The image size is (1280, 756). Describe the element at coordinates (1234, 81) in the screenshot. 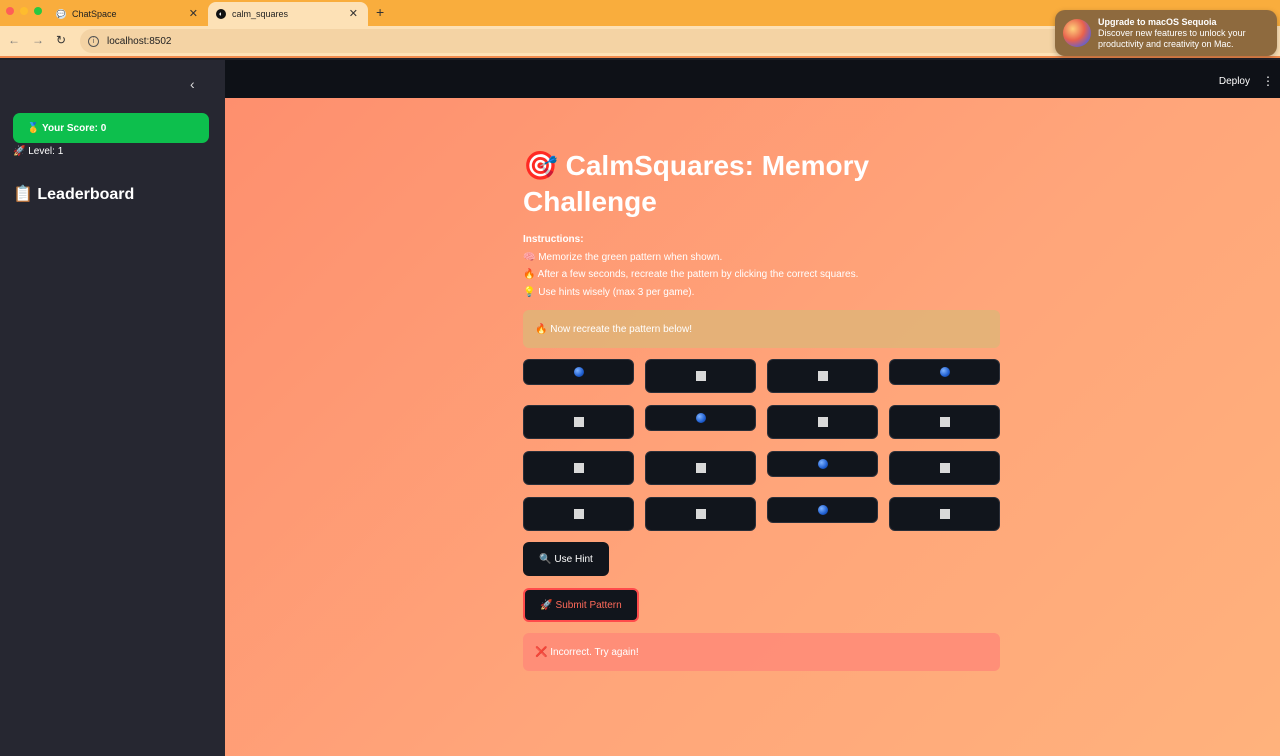

I see `deploy-button: Deploy` at that location.